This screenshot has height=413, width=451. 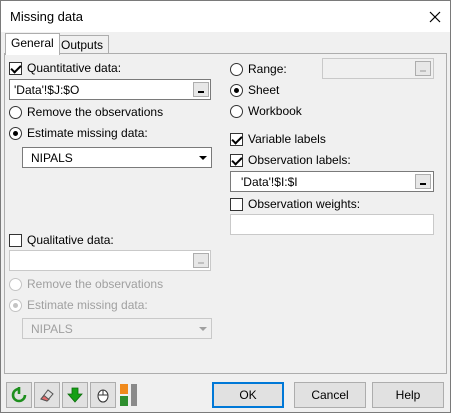 What do you see at coordinates (95, 284) in the screenshot?
I see `qualitative-remove-label: Remove the observations` at bounding box center [95, 284].